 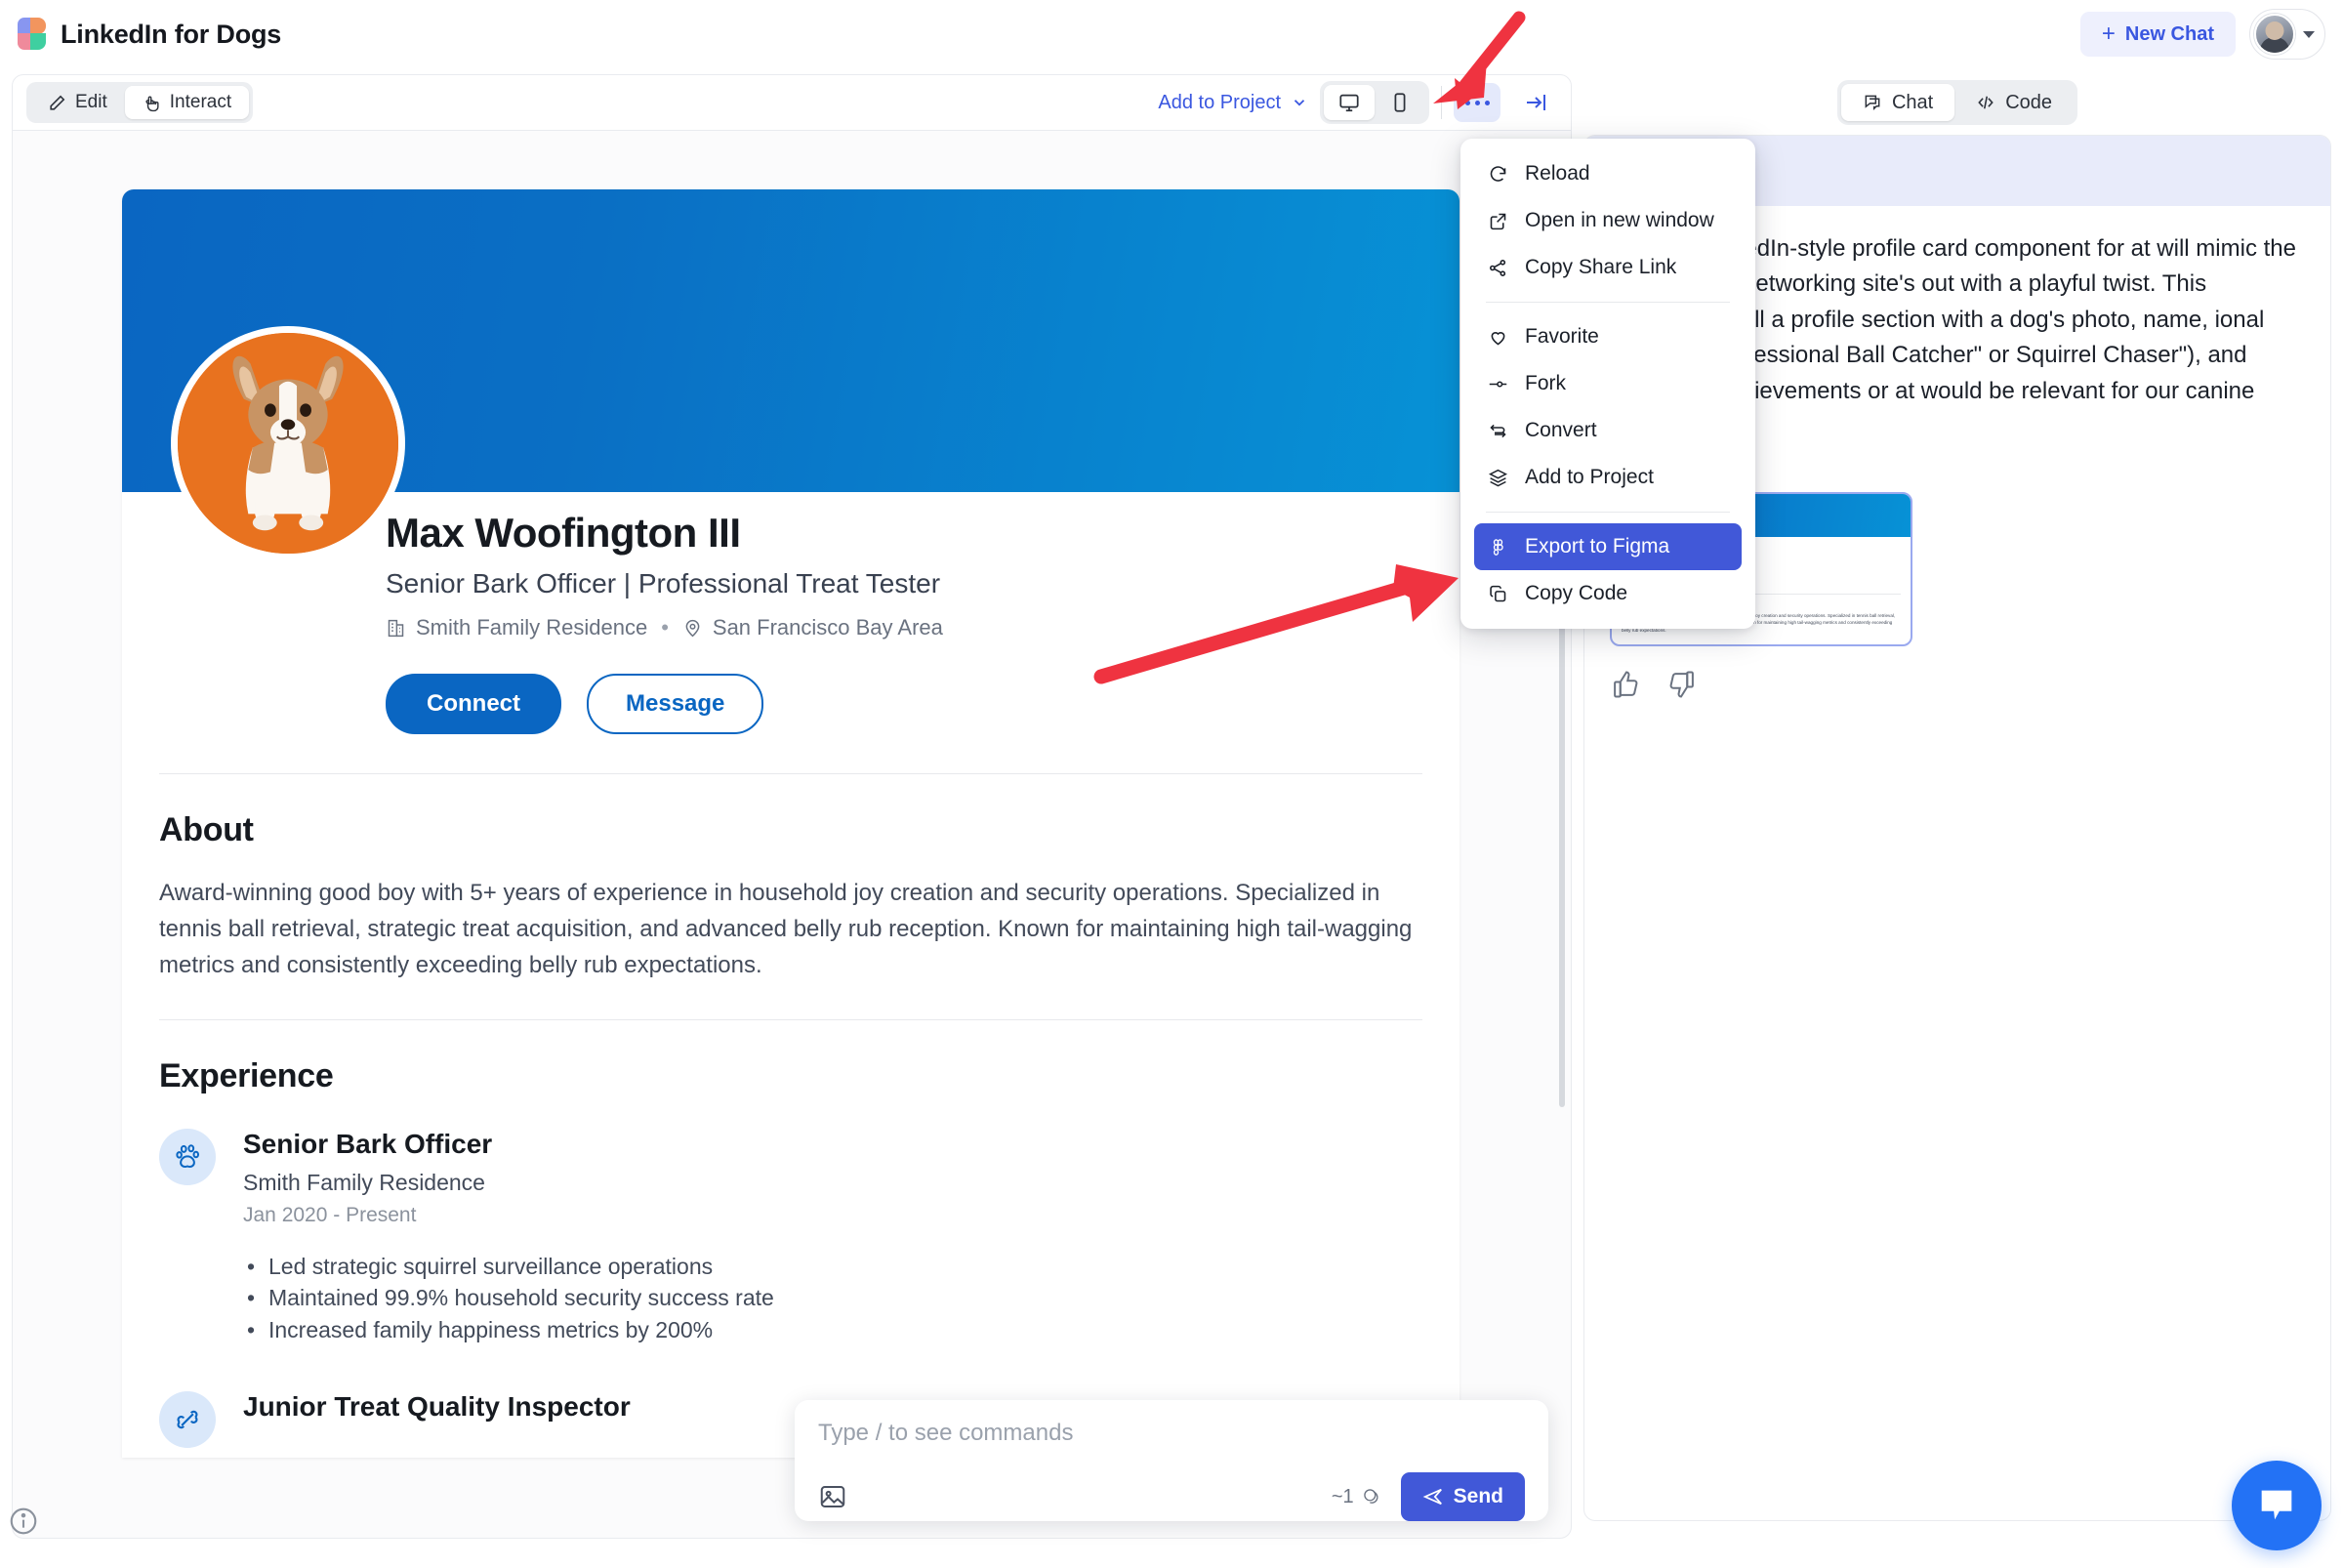 What do you see at coordinates (396, 628) in the screenshot?
I see `building-icon` at bounding box center [396, 628].